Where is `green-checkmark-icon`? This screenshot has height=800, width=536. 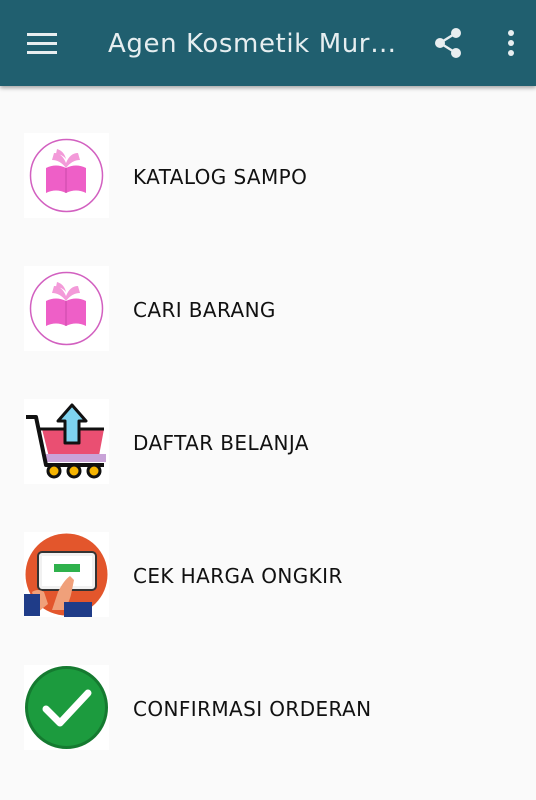 green-checkmark-icon is located at coordinates (66, 707).